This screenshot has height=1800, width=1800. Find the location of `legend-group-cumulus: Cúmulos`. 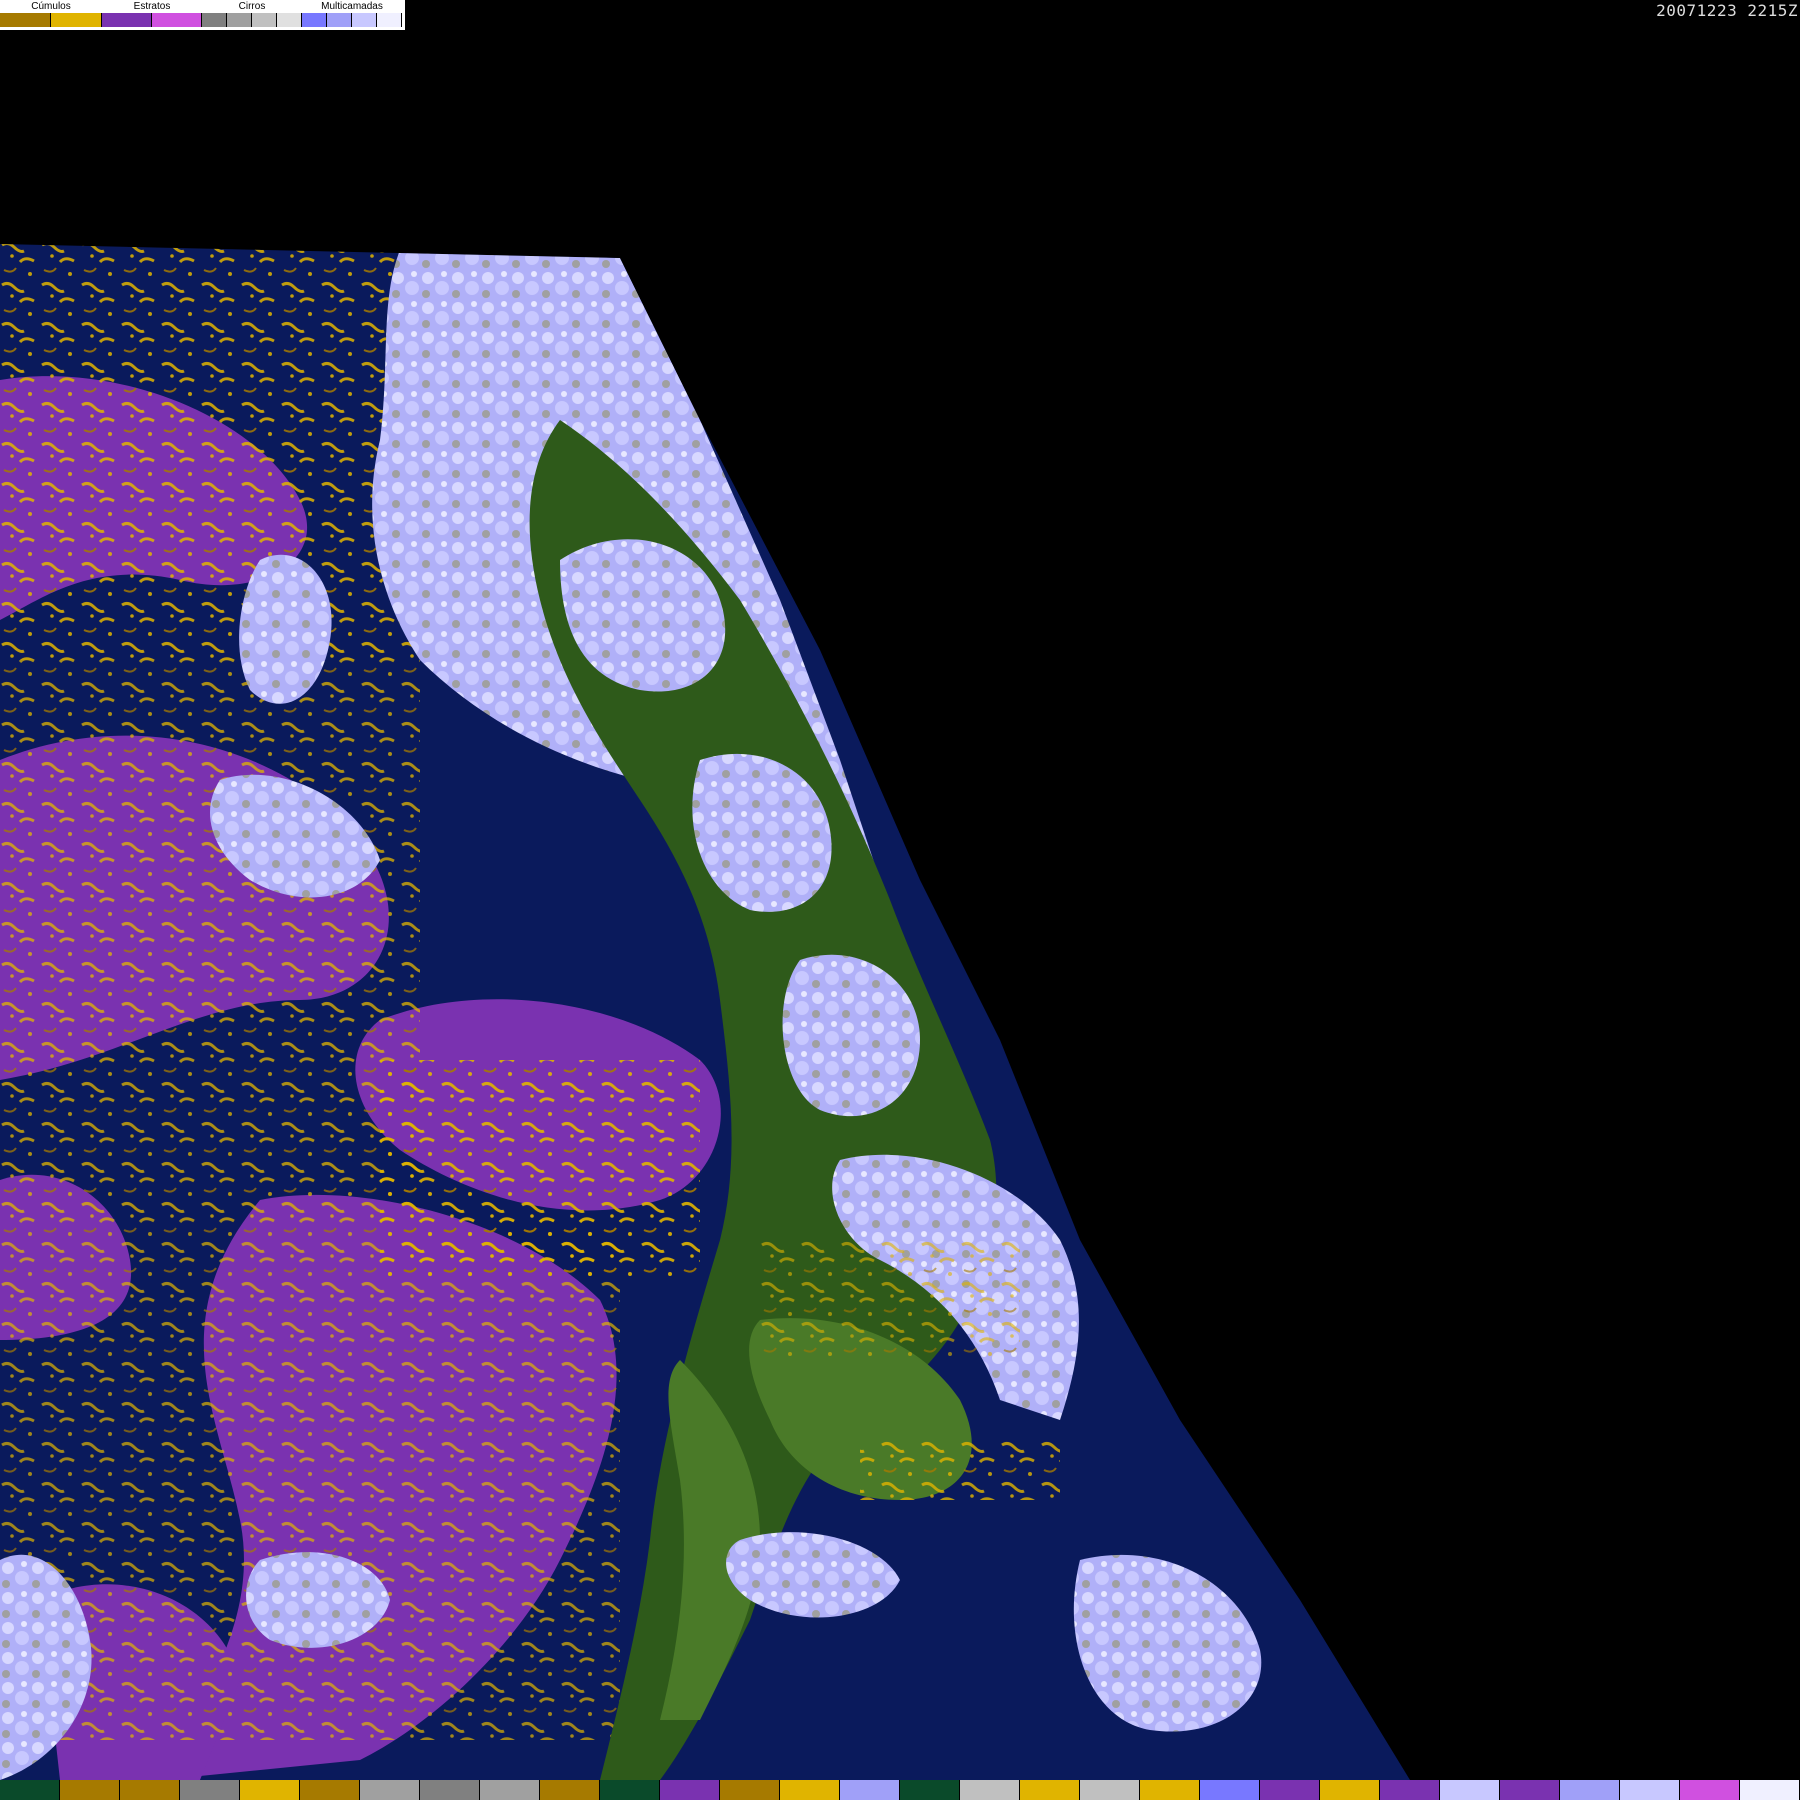

legend-group-cumulus: Cúmulos is located at coordinates (51, 15).